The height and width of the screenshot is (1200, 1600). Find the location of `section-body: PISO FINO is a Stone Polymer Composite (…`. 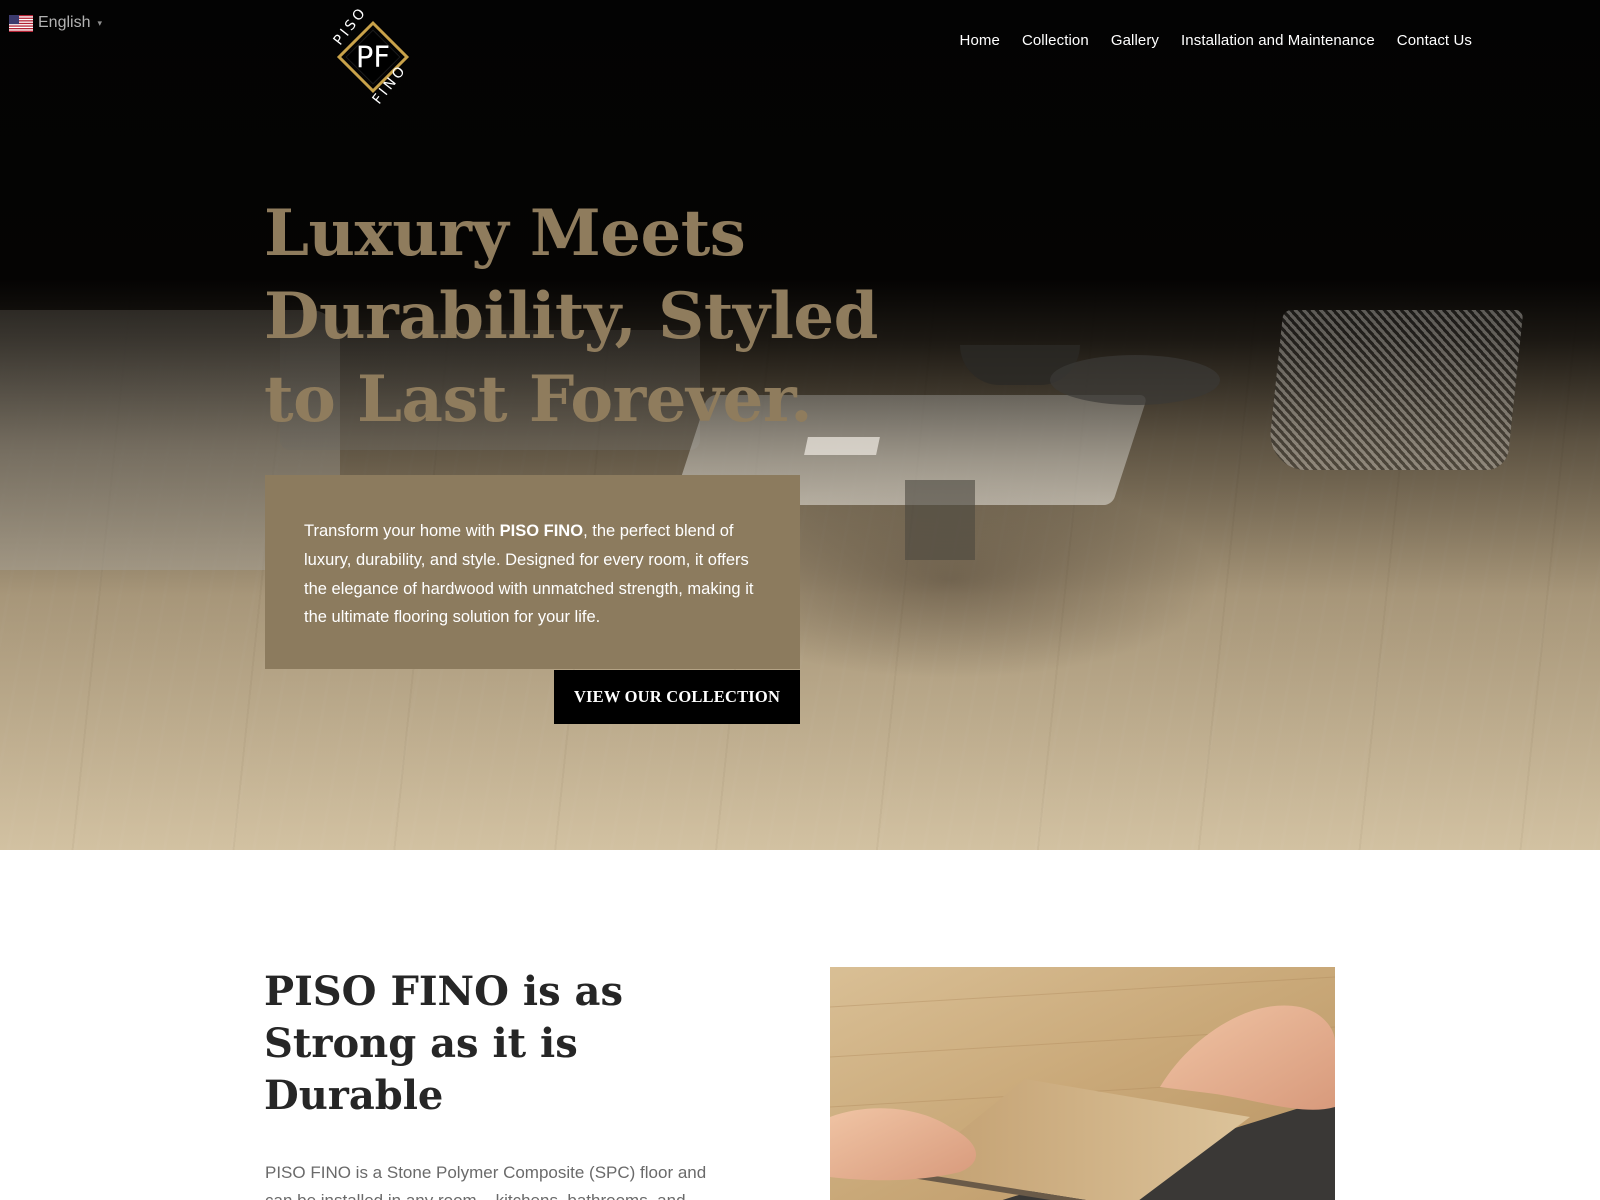

section-body: PISO FINO is a Stone Polymer Composite (… is located at coordinates (486, 1181).